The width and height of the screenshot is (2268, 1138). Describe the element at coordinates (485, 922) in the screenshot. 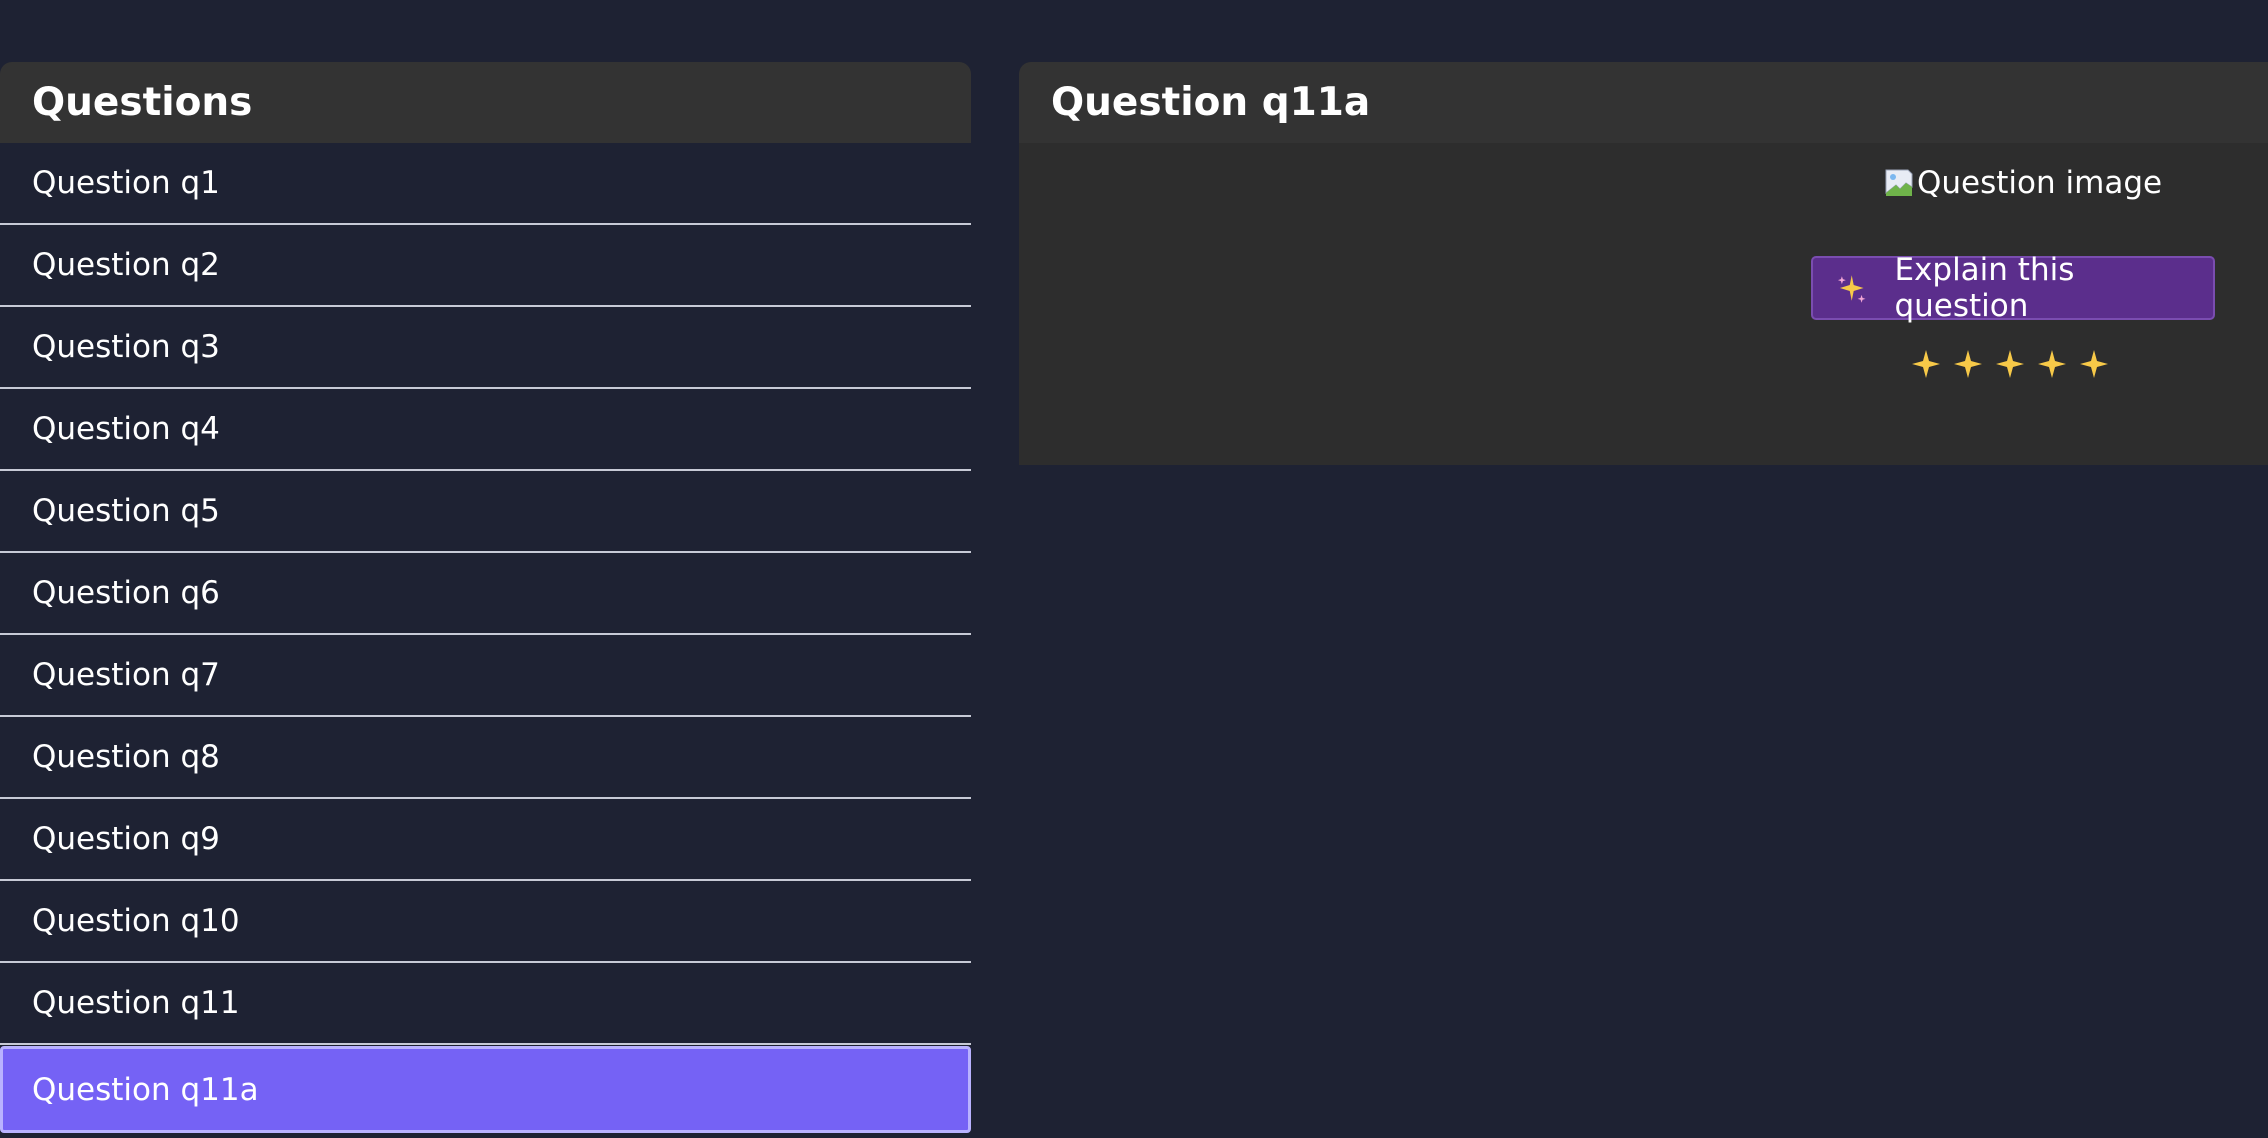

I see `question-list-item: Question q10` at that location.